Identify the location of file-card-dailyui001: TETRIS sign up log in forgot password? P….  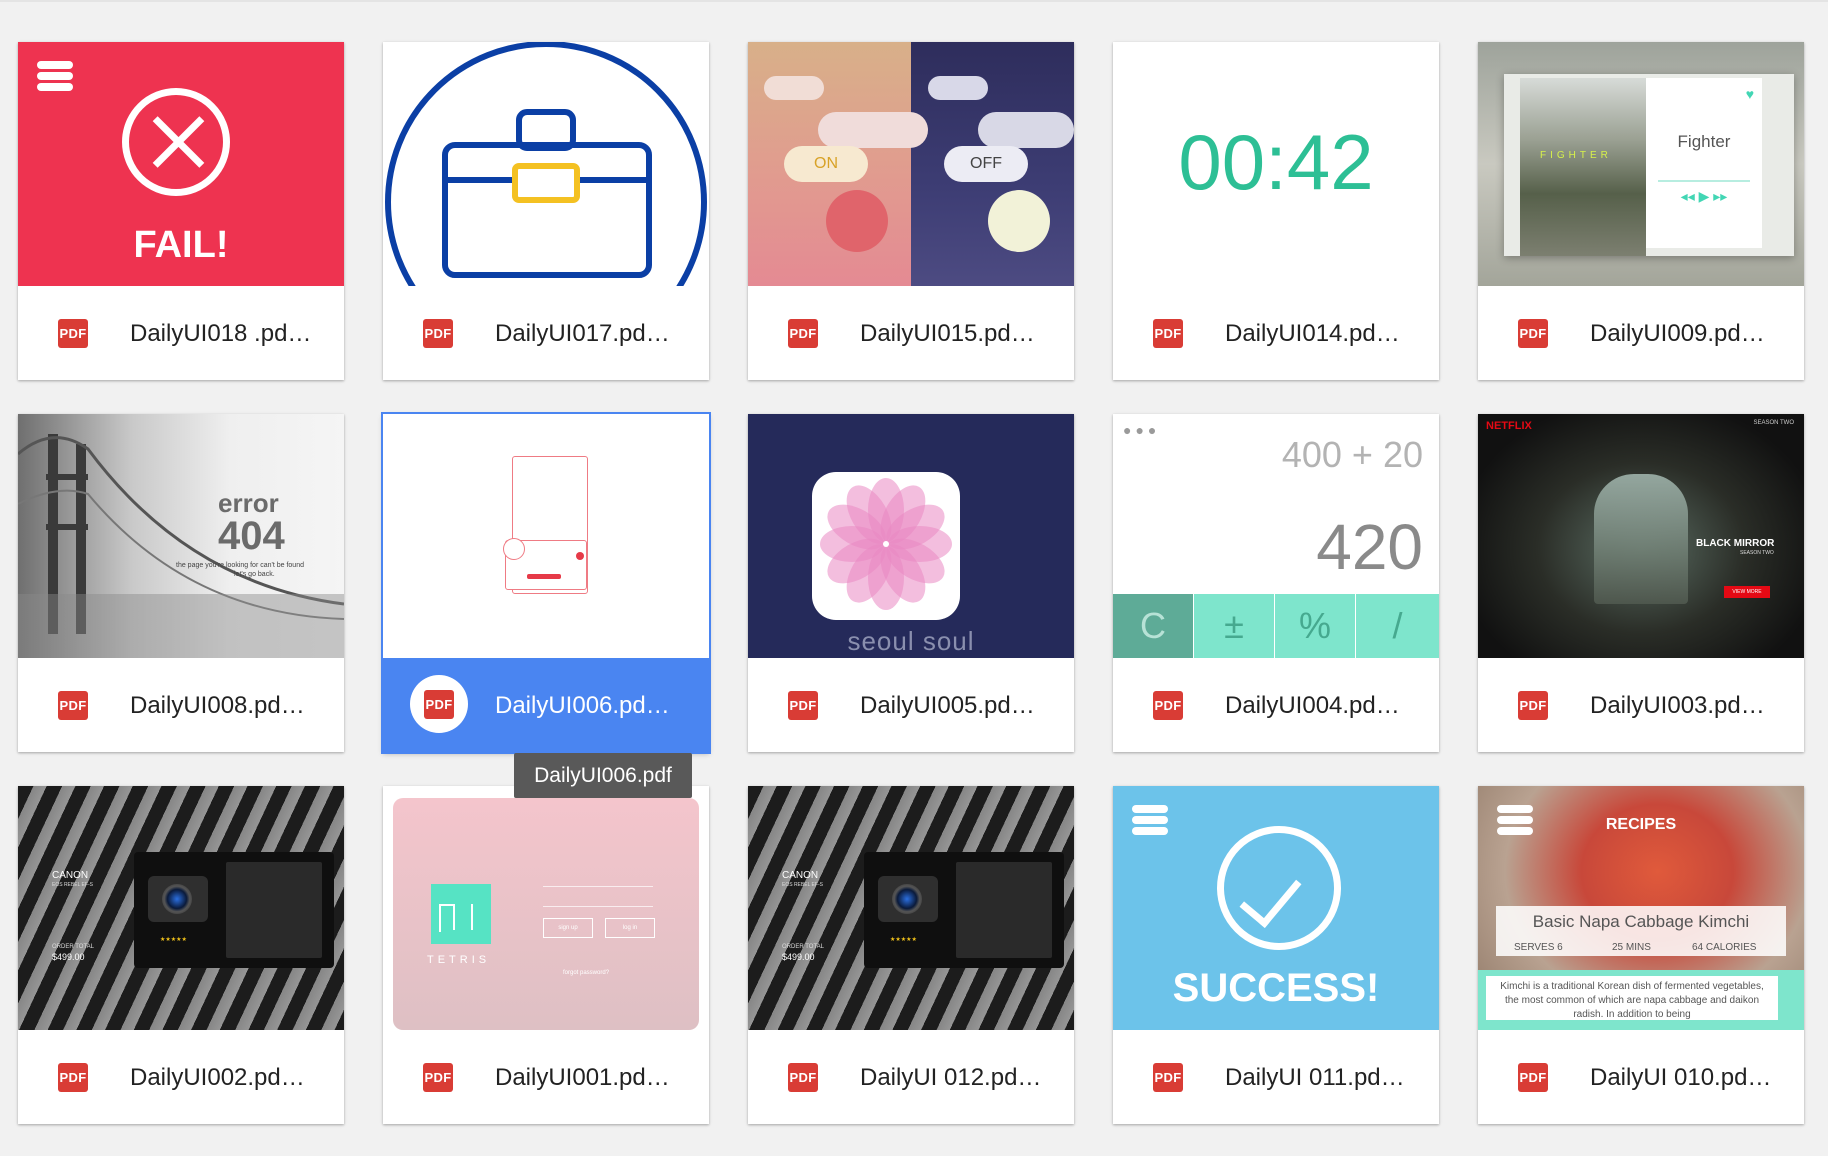
(546, 955).